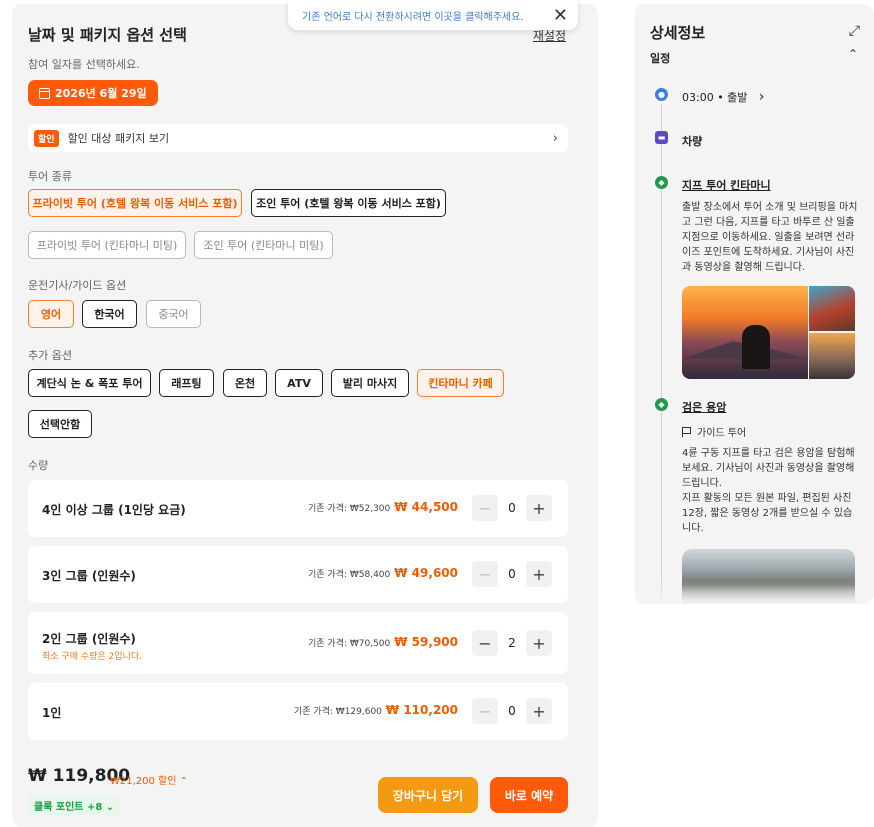 The width and height of the screenshot is (874, 827). I want to click on details-title: 상세정보, so click(678, 33).